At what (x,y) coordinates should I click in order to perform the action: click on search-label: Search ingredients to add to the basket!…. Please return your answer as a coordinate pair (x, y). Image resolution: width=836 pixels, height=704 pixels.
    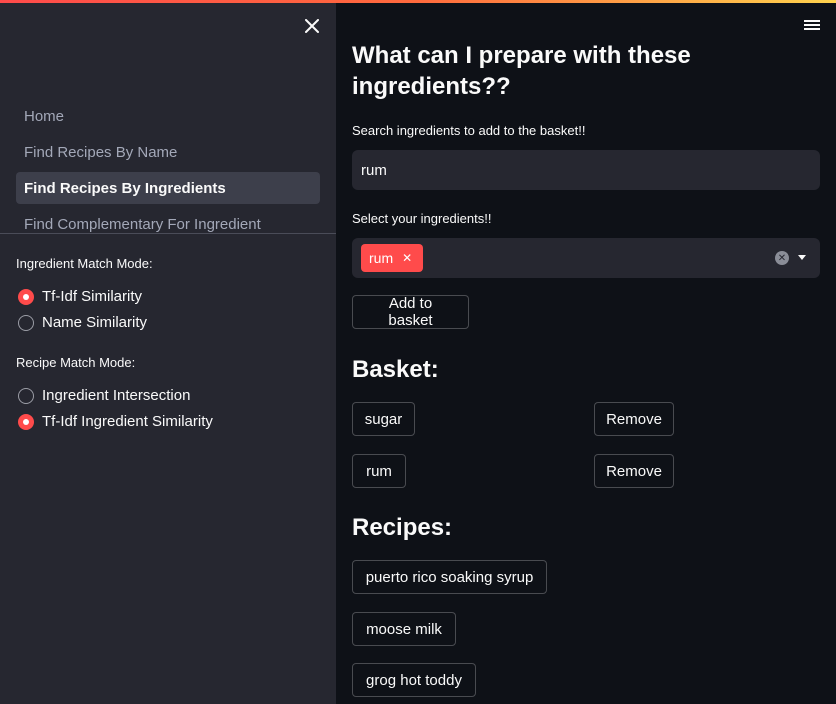
    Looking at the image, I should click on (469, 130).